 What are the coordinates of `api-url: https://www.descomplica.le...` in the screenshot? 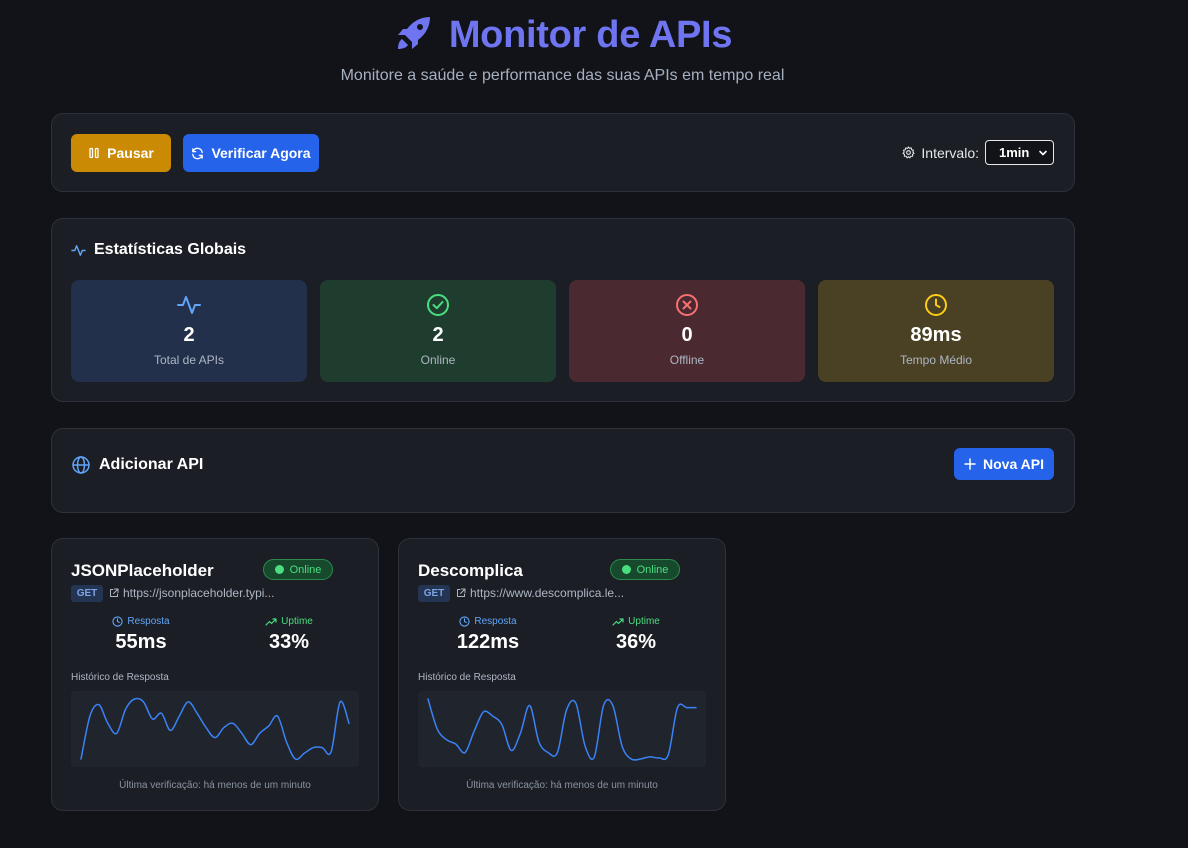 It's located at (547, 593).